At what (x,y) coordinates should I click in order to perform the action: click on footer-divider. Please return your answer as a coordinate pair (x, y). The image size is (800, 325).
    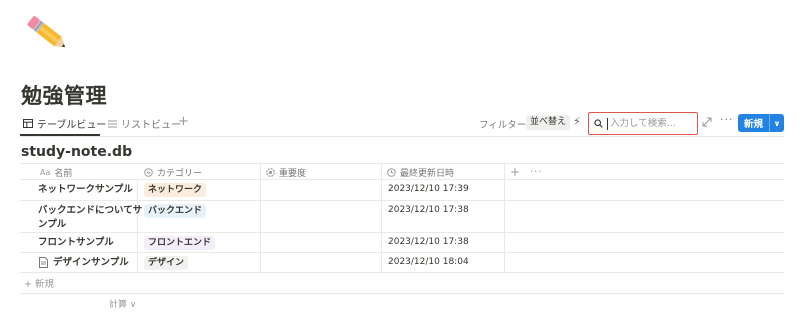
    Looking at the image, I should click on (402, 293).